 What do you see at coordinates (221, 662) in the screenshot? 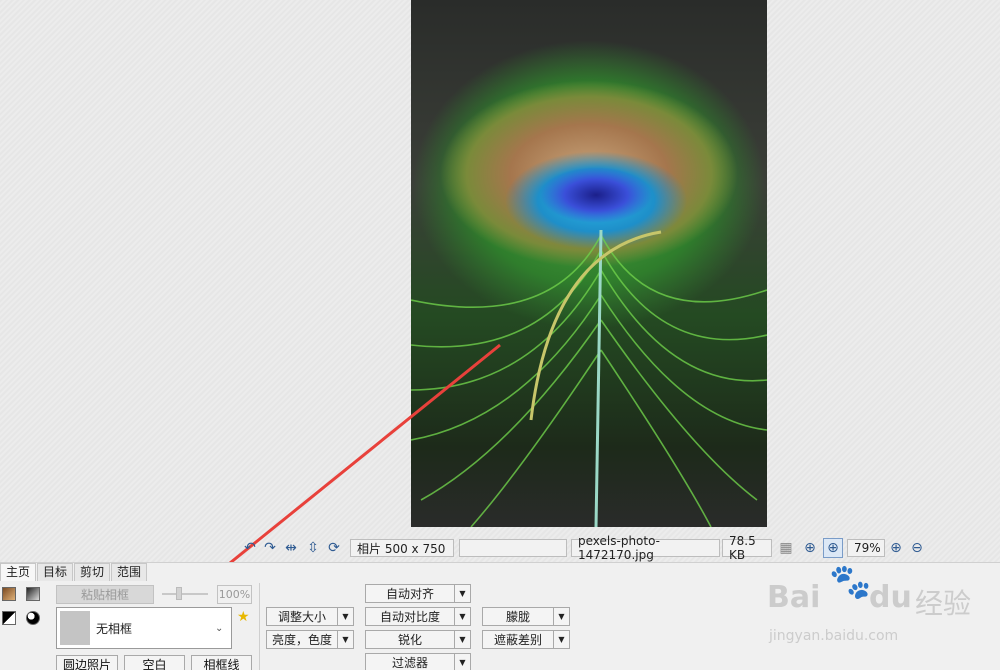
I see `frame-line-button: 相框线` at bounding box center [221, 662].